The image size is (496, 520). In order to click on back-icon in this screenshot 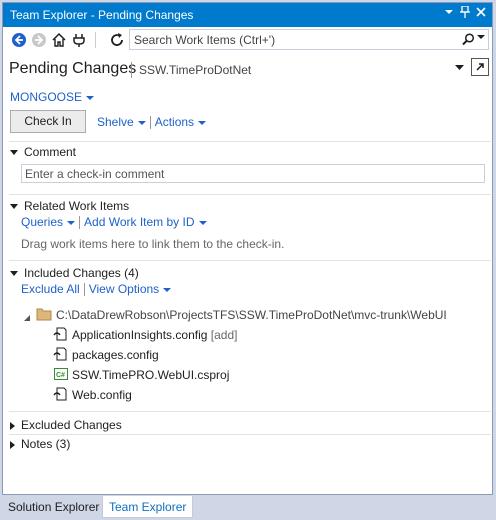, I will do `click(19, 40)`.